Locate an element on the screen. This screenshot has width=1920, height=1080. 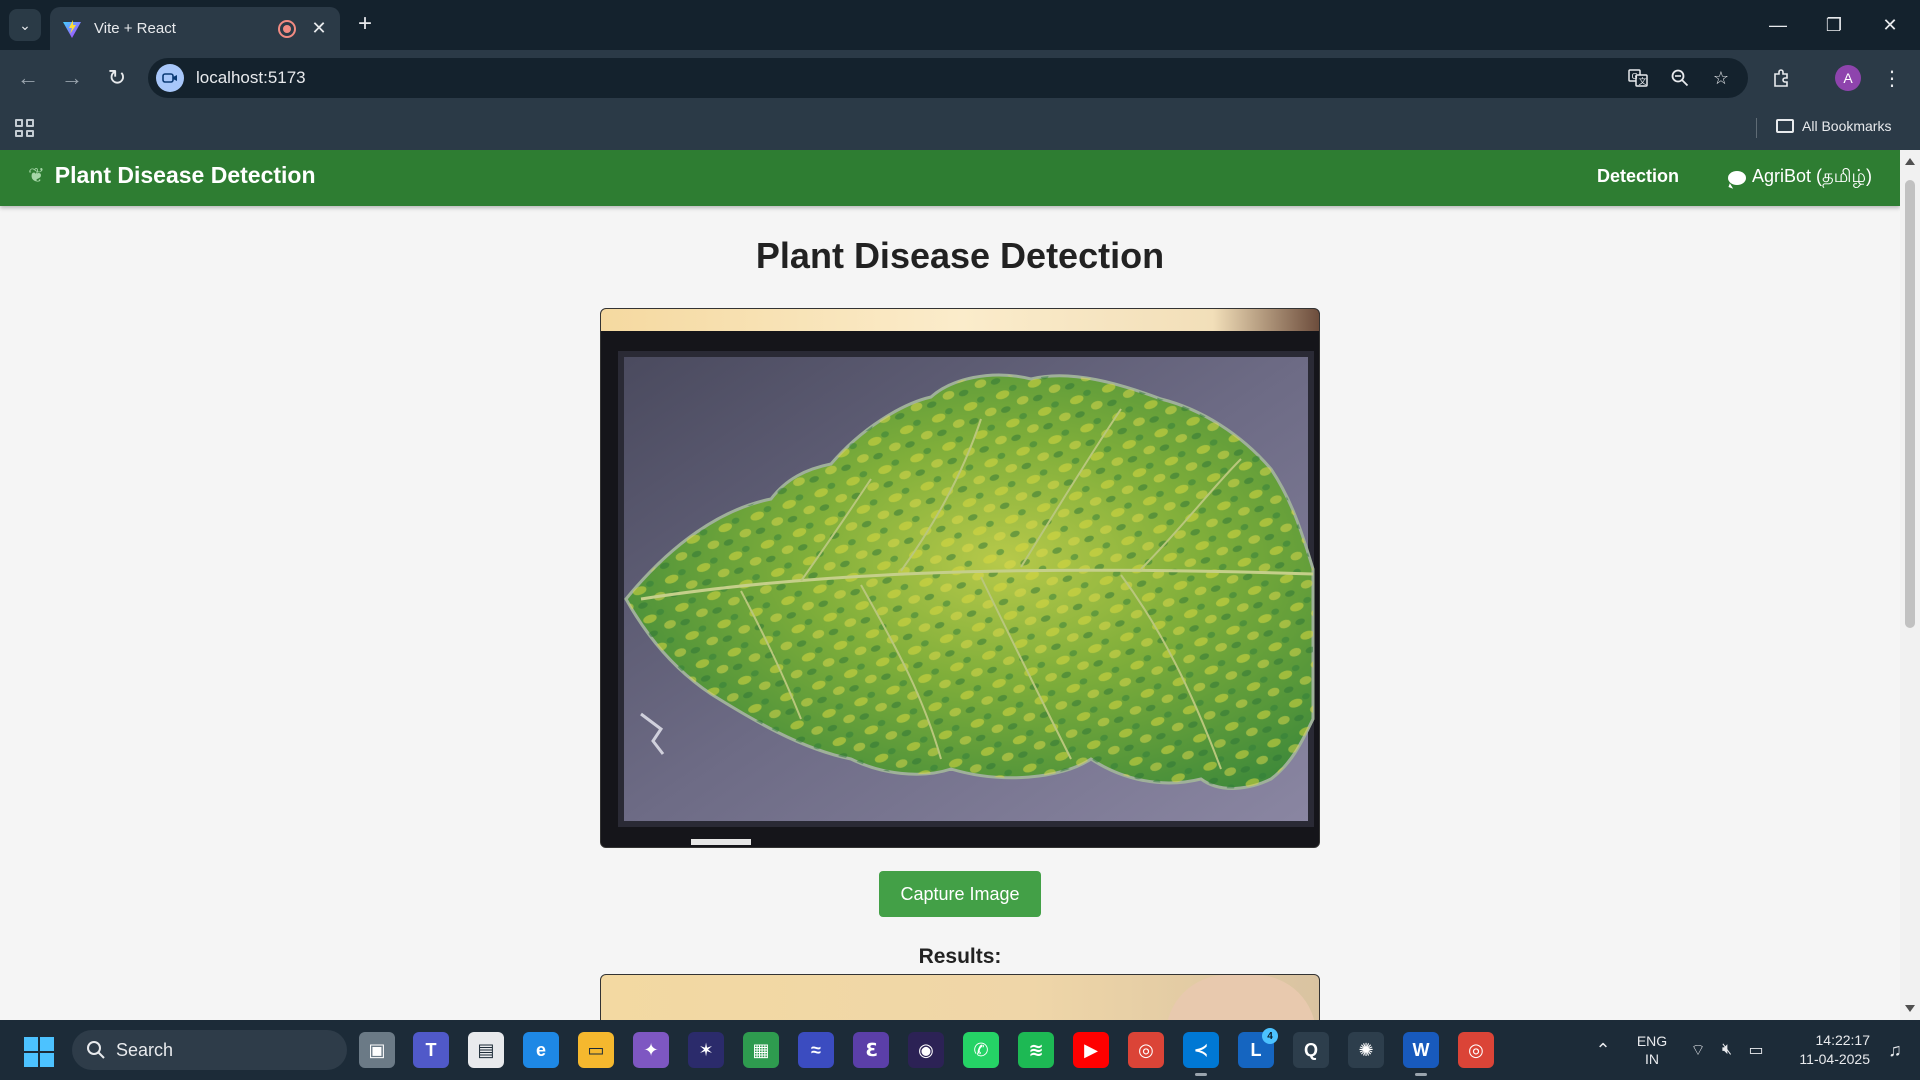
chrome-icon: ◎ is located at coordinates (1146, 1050).